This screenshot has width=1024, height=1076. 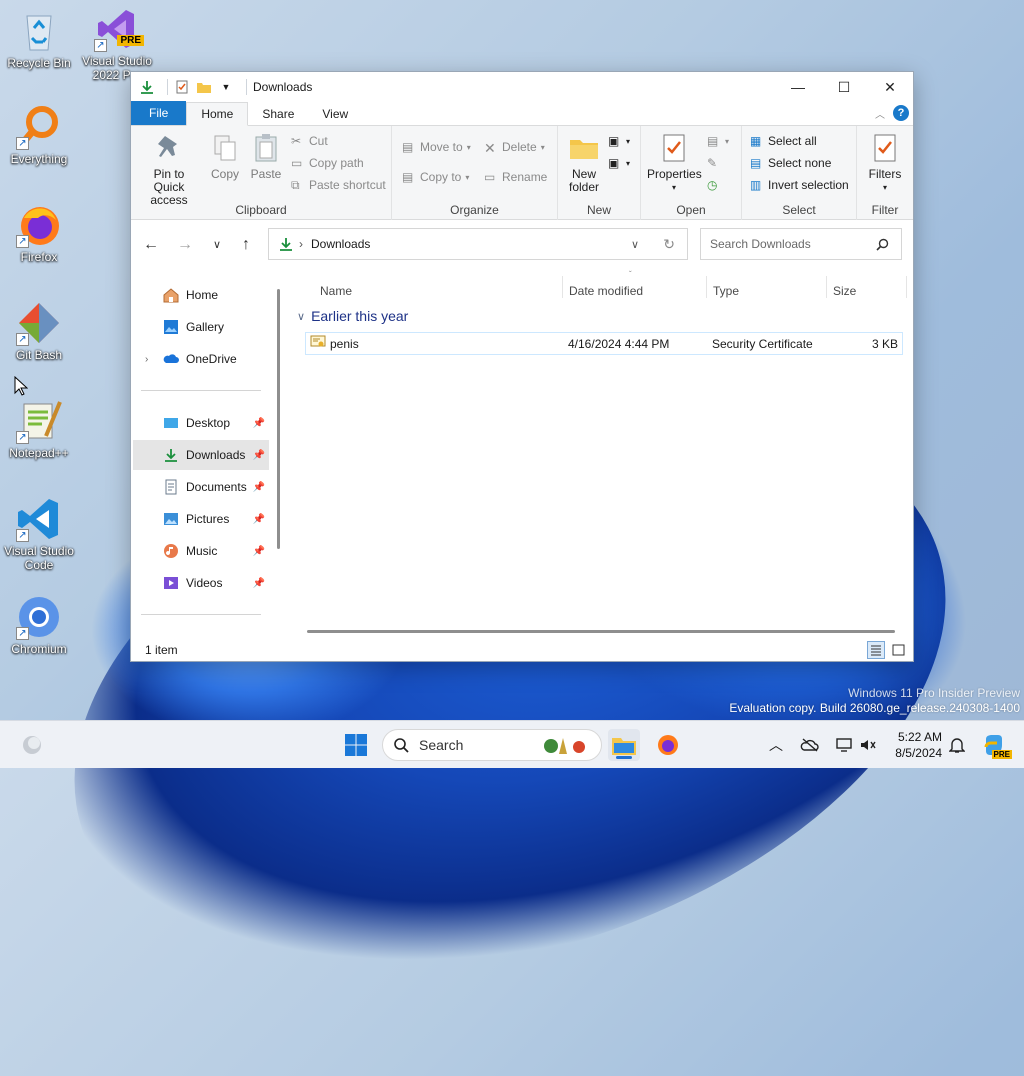 What do you see at coordinates (246, 245) in the screenshot?
I see `up-button: ↑` at bounding box center [246, 245].